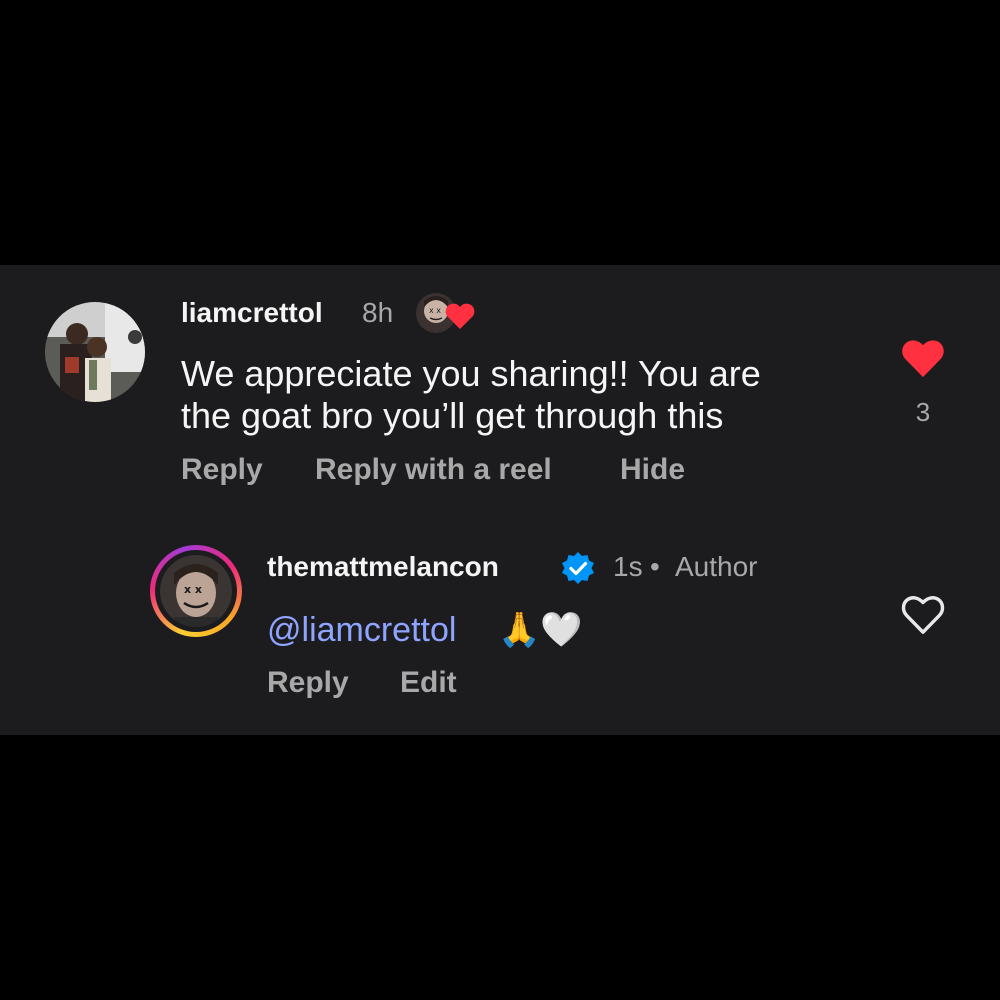 The height and width of the screenshot is (1000, 1000). Describe the element at coordinates (308, 683) in the screenshot. I see `reply-reply-button: Reply` at that location.